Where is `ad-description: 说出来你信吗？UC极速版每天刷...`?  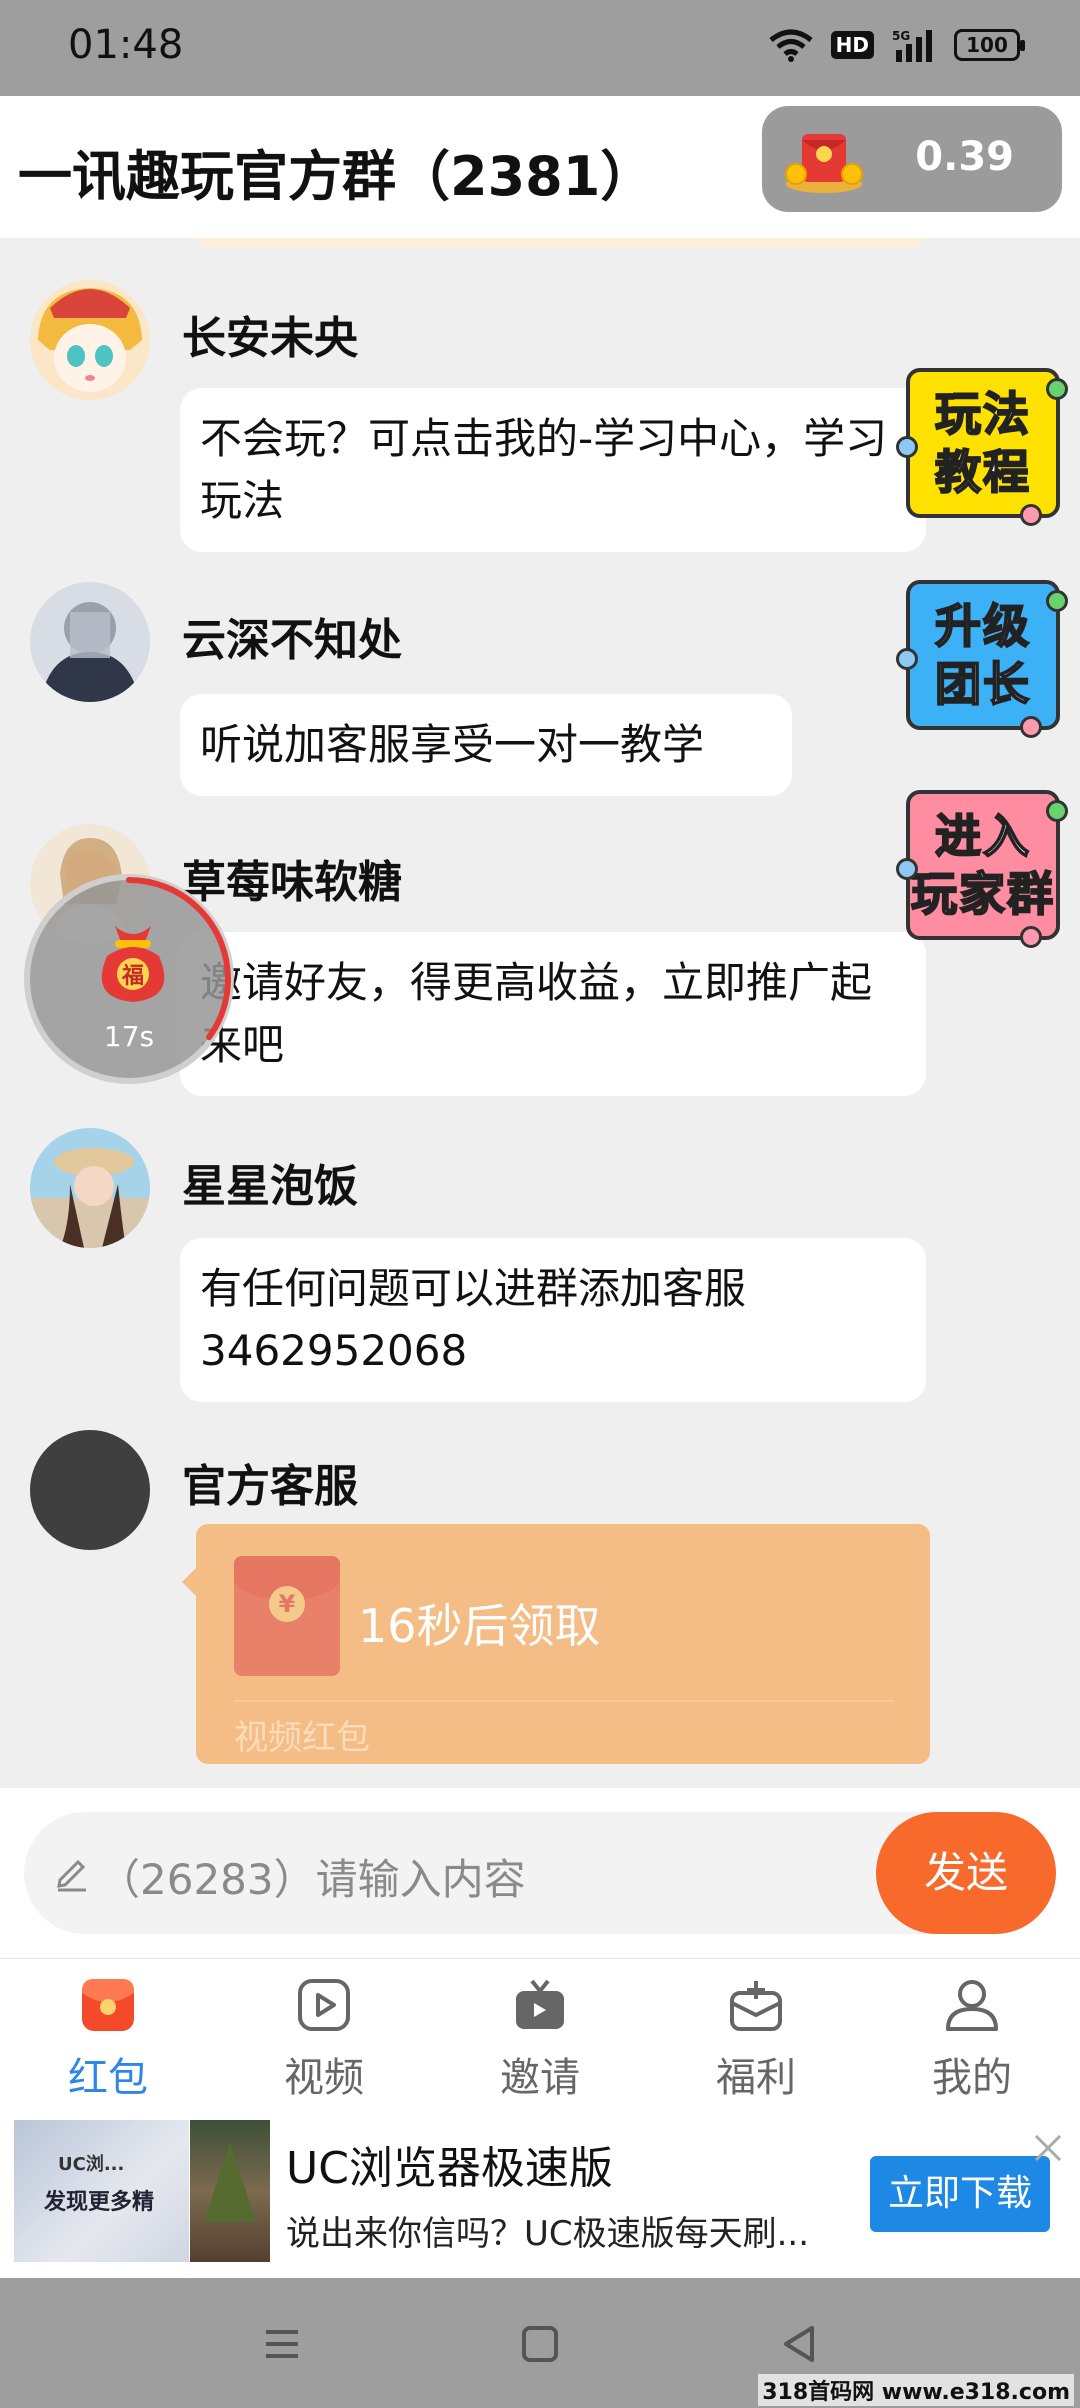 ad-description: 说出来你信吗？UC极速版每天刷... is located at coordinates (548, 2234).